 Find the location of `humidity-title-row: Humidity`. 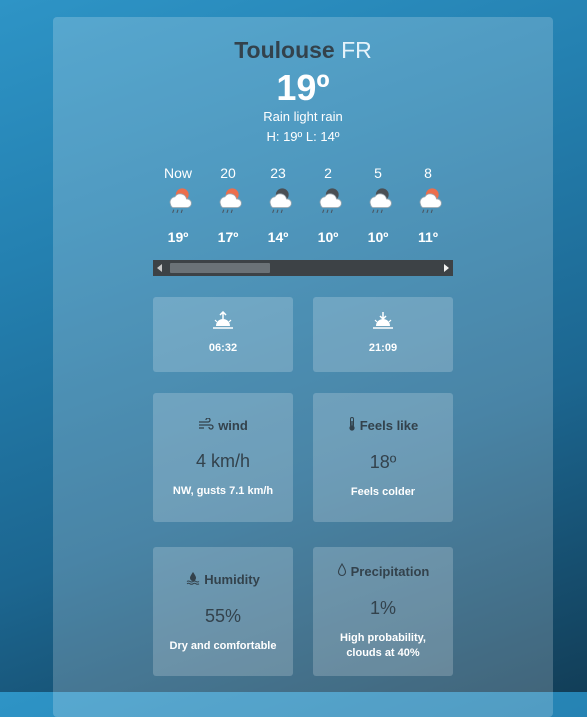

humidity-title-row: Humidity is located at coordinates (223, 579).